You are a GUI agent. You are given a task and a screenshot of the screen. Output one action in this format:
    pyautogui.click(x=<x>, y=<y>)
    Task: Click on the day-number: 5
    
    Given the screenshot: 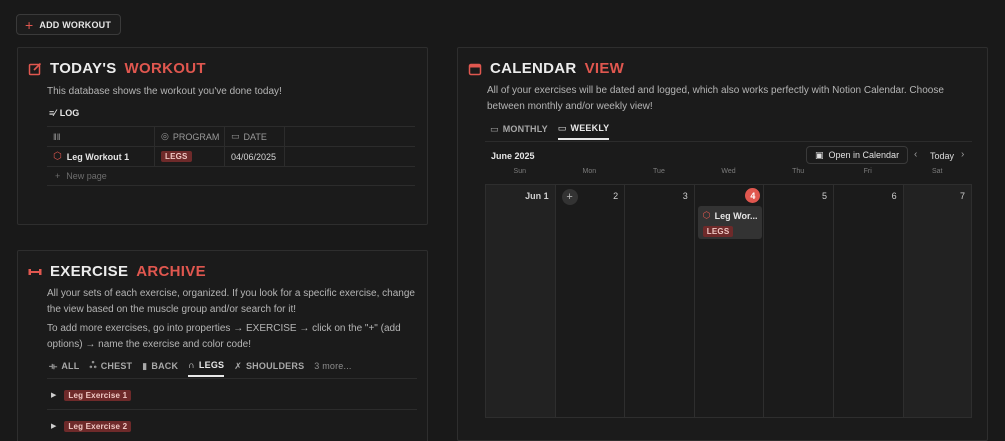 What is the action you would take?
    pyautogui.click(x=824, y=196)
    